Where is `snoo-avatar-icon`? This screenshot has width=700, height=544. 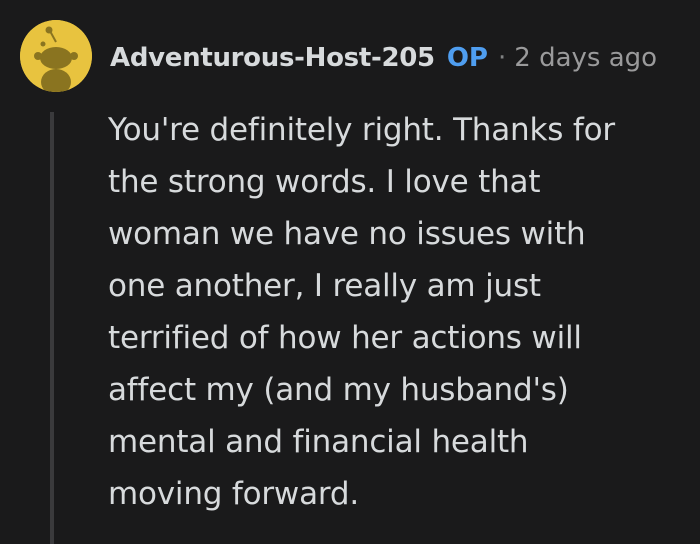
snoo-avatar-icon is located at coordinates (56, 56).